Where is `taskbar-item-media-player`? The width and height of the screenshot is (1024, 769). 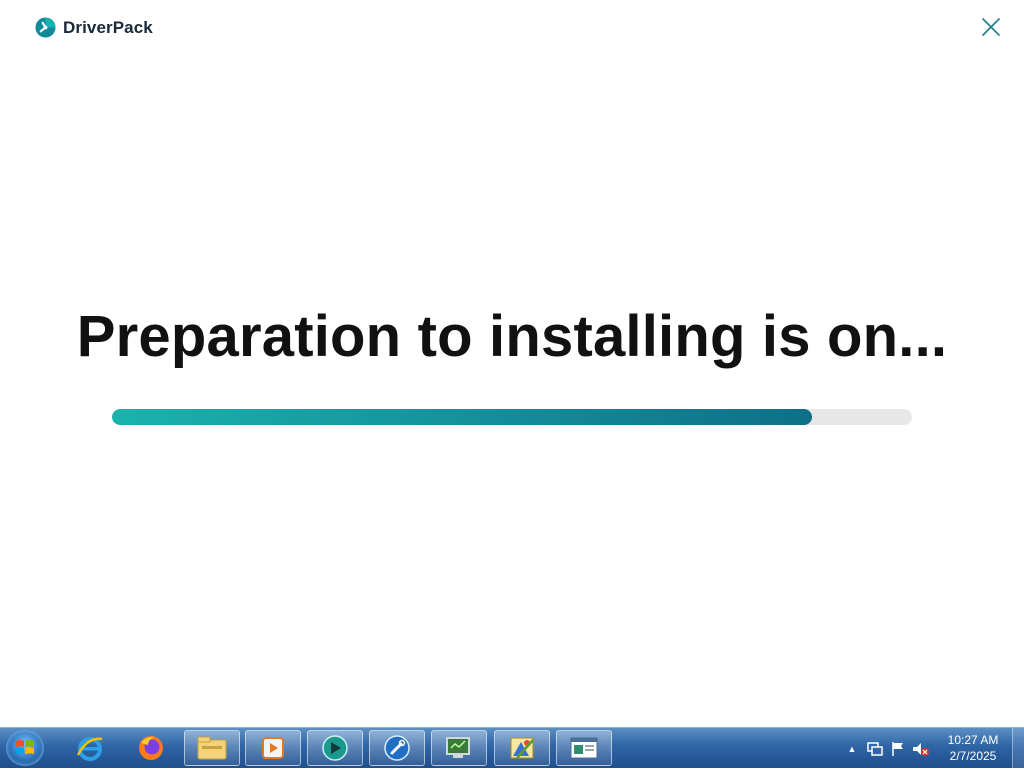 taskbar-item-media-player is located at coordinates (273, 748).